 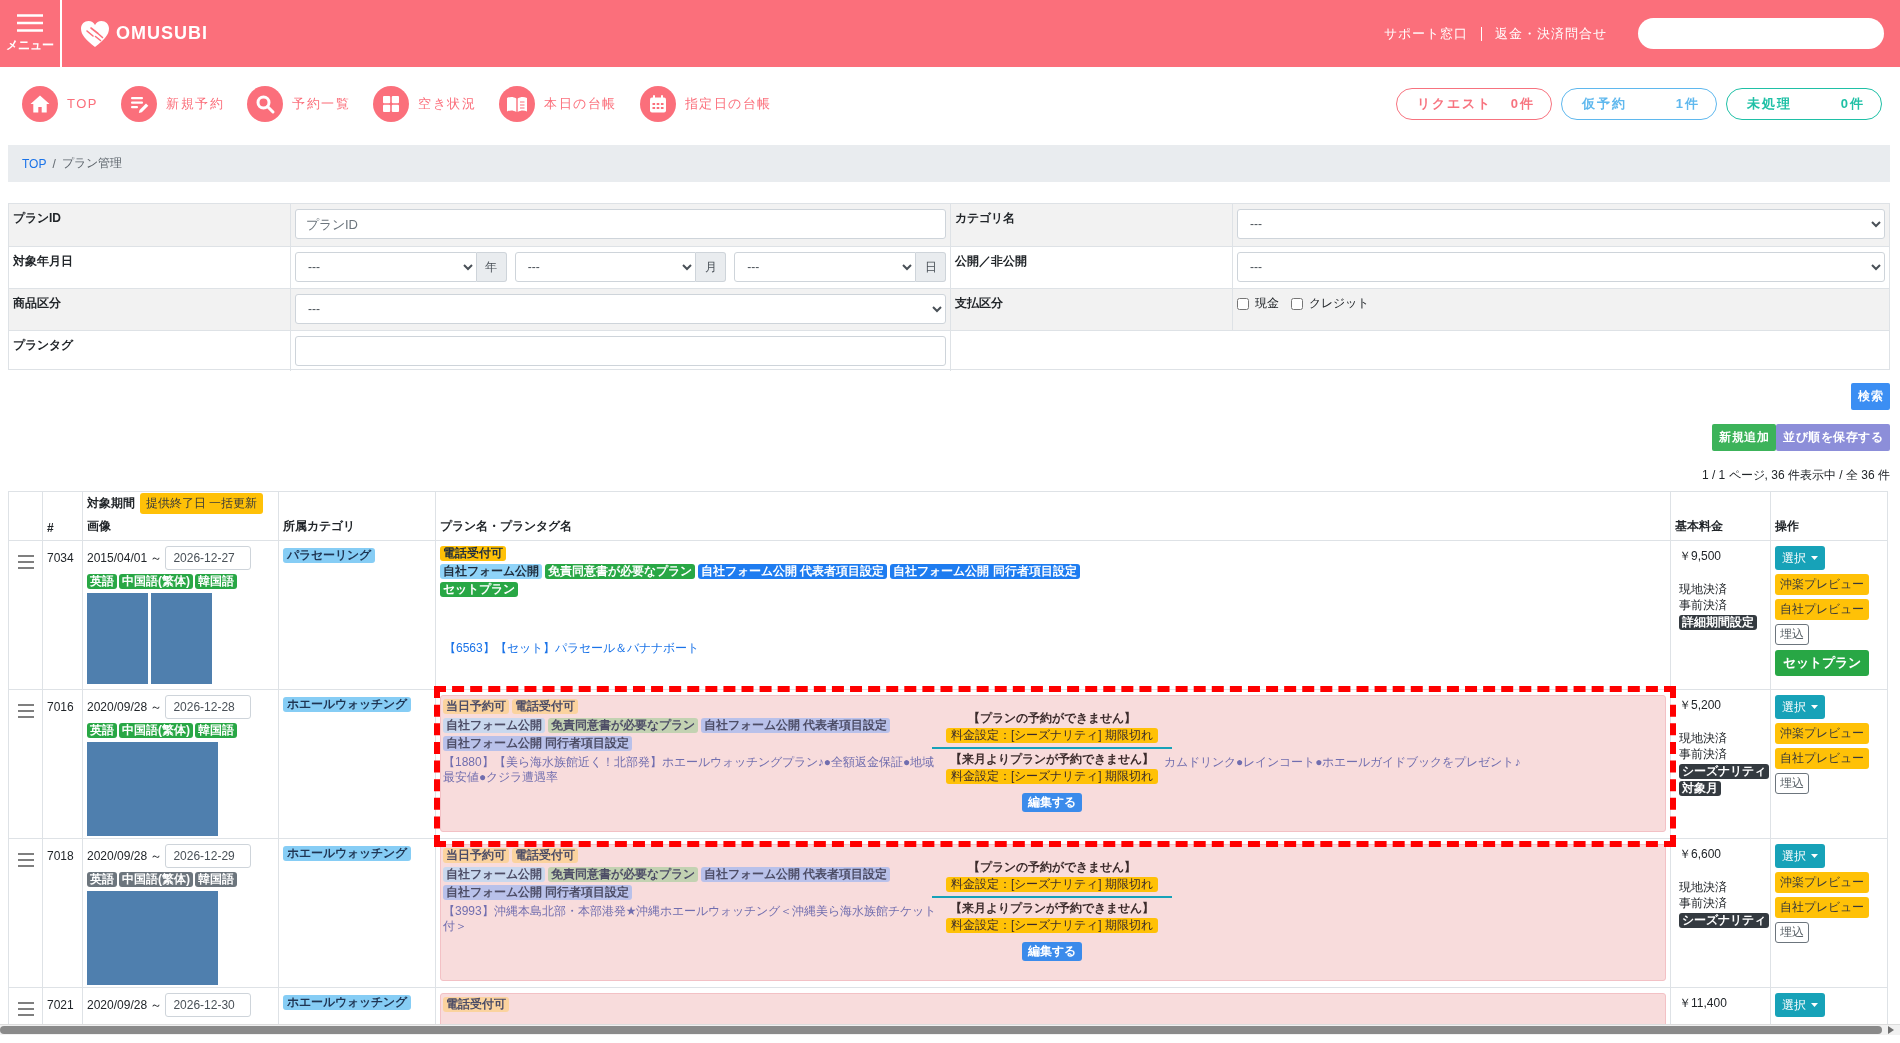 What do you see at coordinates (620, 351) in the screenshot?
I see `text-field` at bounding box center [620, 351].